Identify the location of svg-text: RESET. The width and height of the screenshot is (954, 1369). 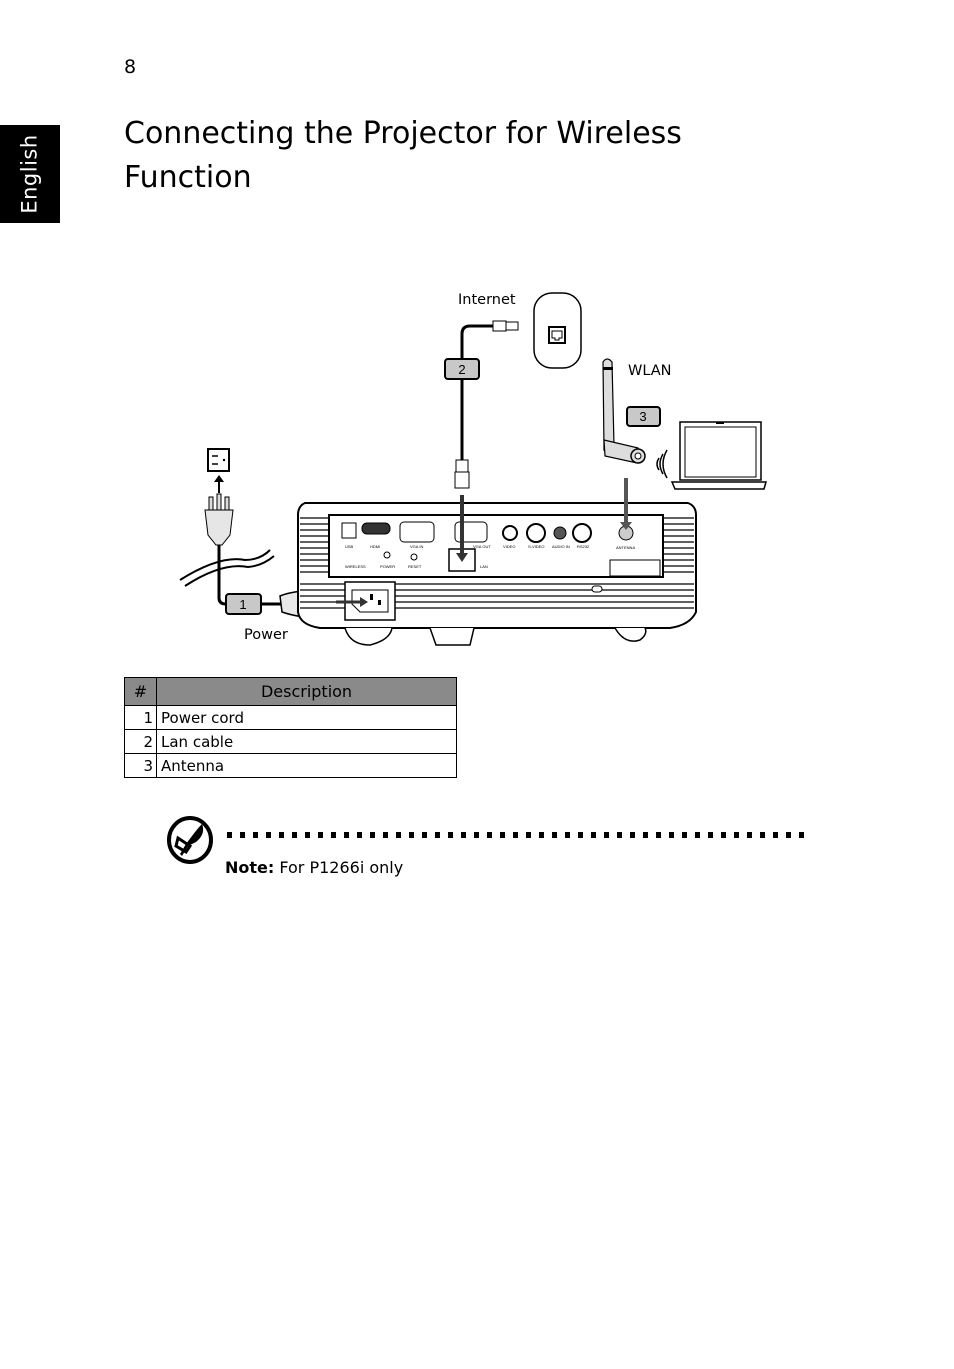
(415, 566).